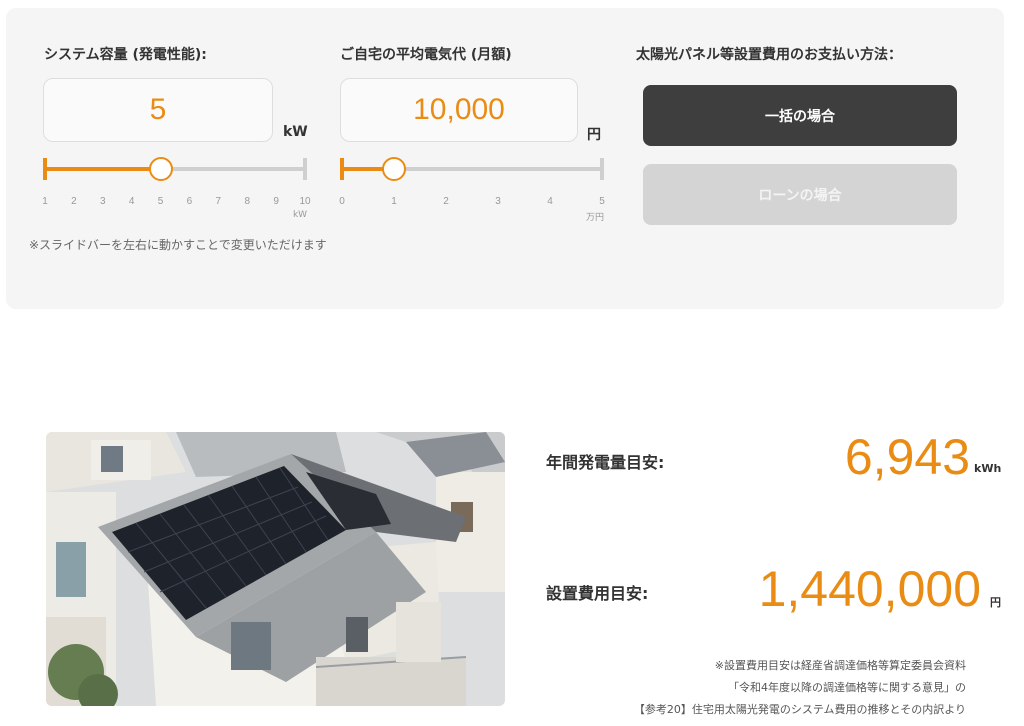 This screenshot has width=1024, height=726. What do you see at coordinates (394, 201) in the screenshot?
I see `bill-tick-label: 1` at bounding box center [394, 201].